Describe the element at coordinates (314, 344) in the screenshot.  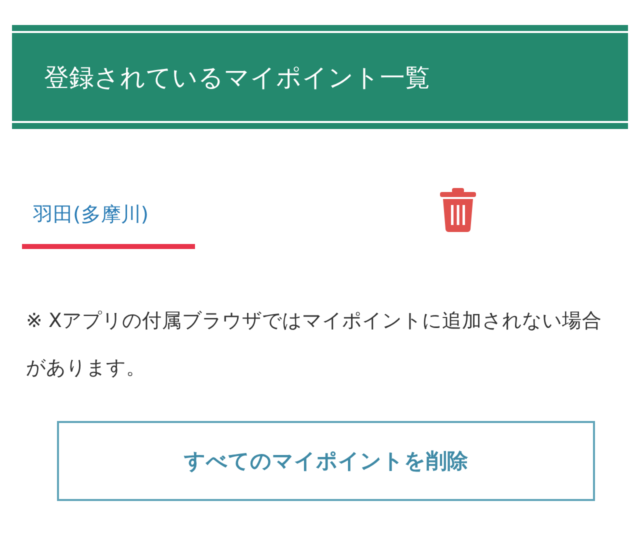
I see `note-text: ※ Xアプリの付属ブラウザではマイポイントに追加されない場合があります。` at that location.